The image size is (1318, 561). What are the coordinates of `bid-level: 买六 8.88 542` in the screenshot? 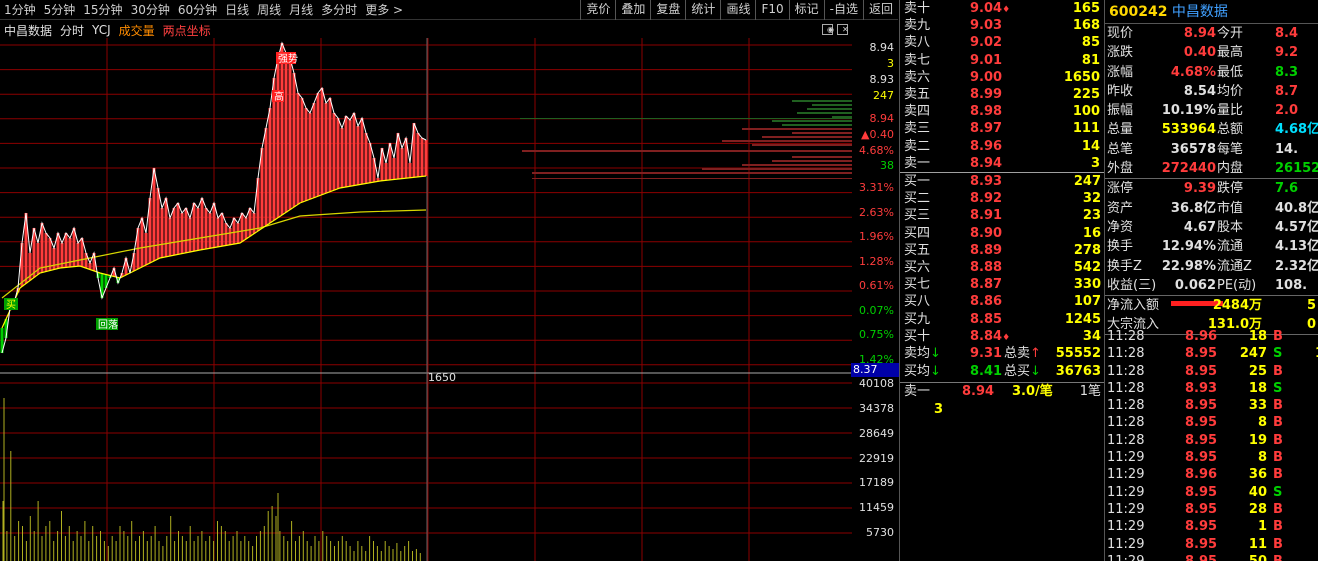 It's located at (1002, 267).